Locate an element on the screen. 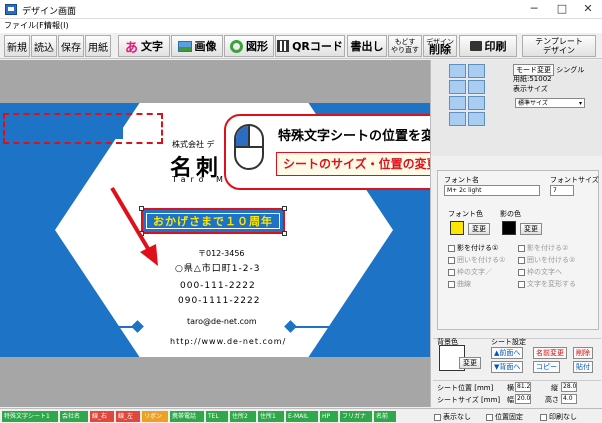 The height and width of the screenshot is (423, 602). copy-button: コピー is located at coordinates (546, 367).